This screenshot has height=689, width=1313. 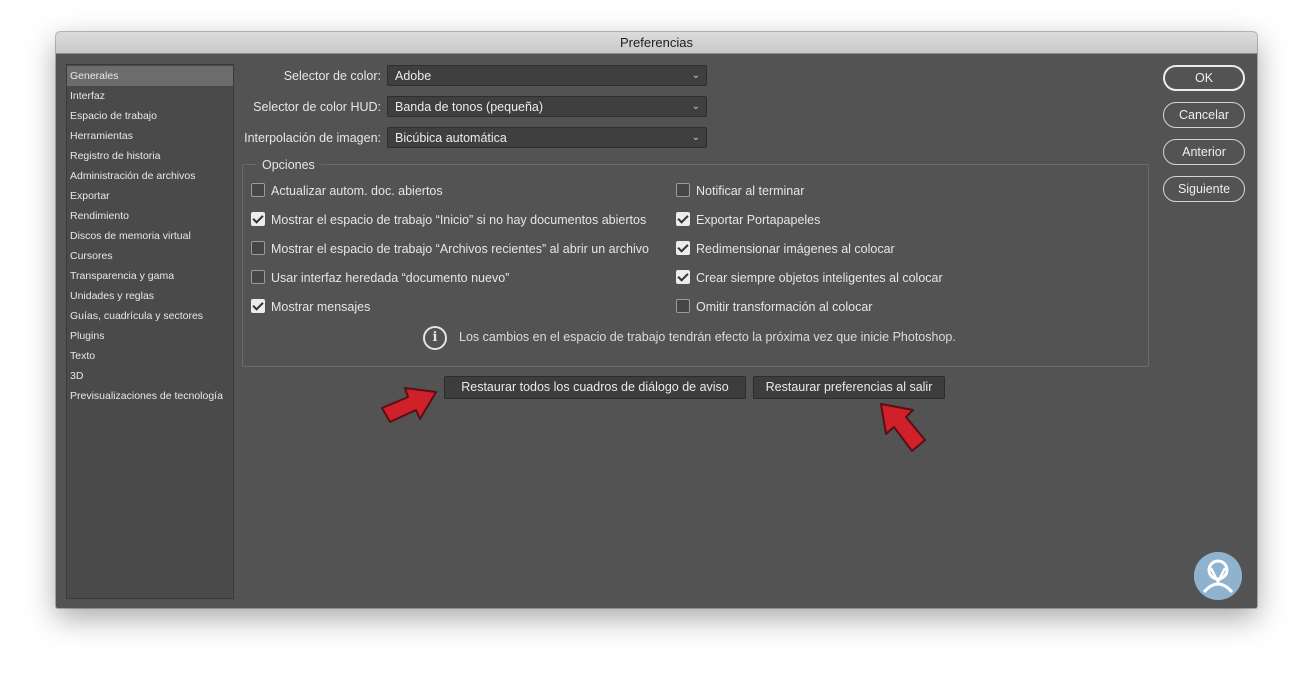 I want to click on sidebar-item: Herramientas, so click(x=150, y=136).